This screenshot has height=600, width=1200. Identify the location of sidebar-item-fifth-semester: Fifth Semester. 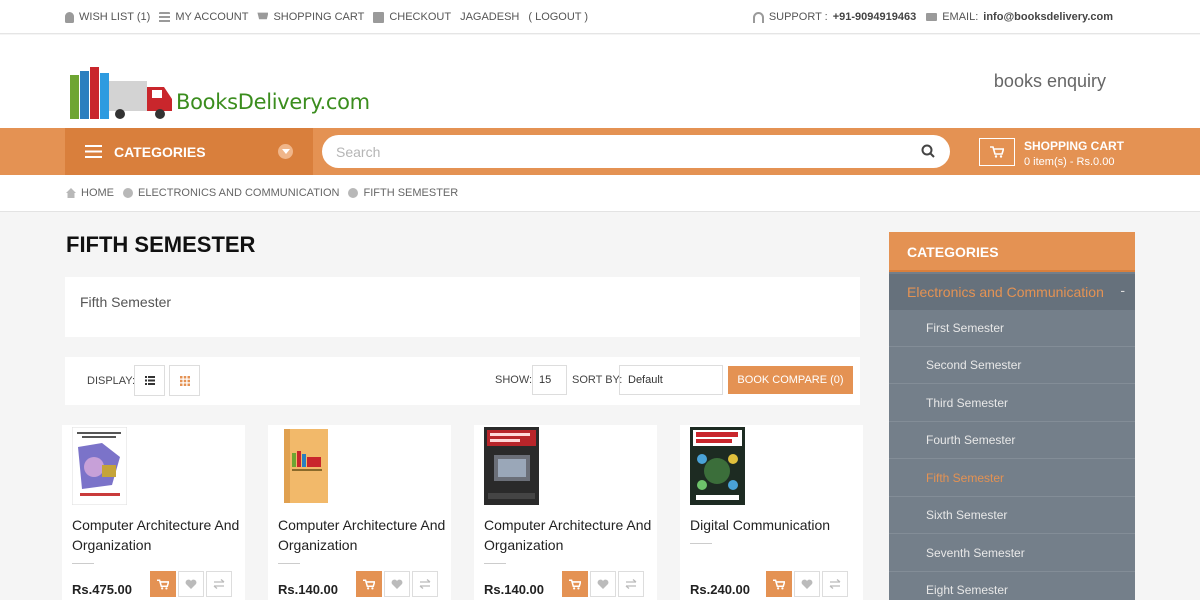
(1012, 478).